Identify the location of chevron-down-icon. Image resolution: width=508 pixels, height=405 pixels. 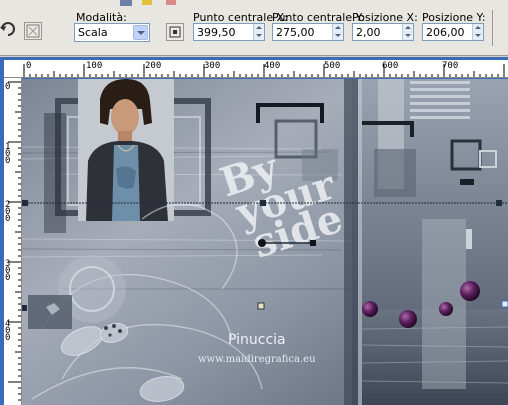
(140, 32).